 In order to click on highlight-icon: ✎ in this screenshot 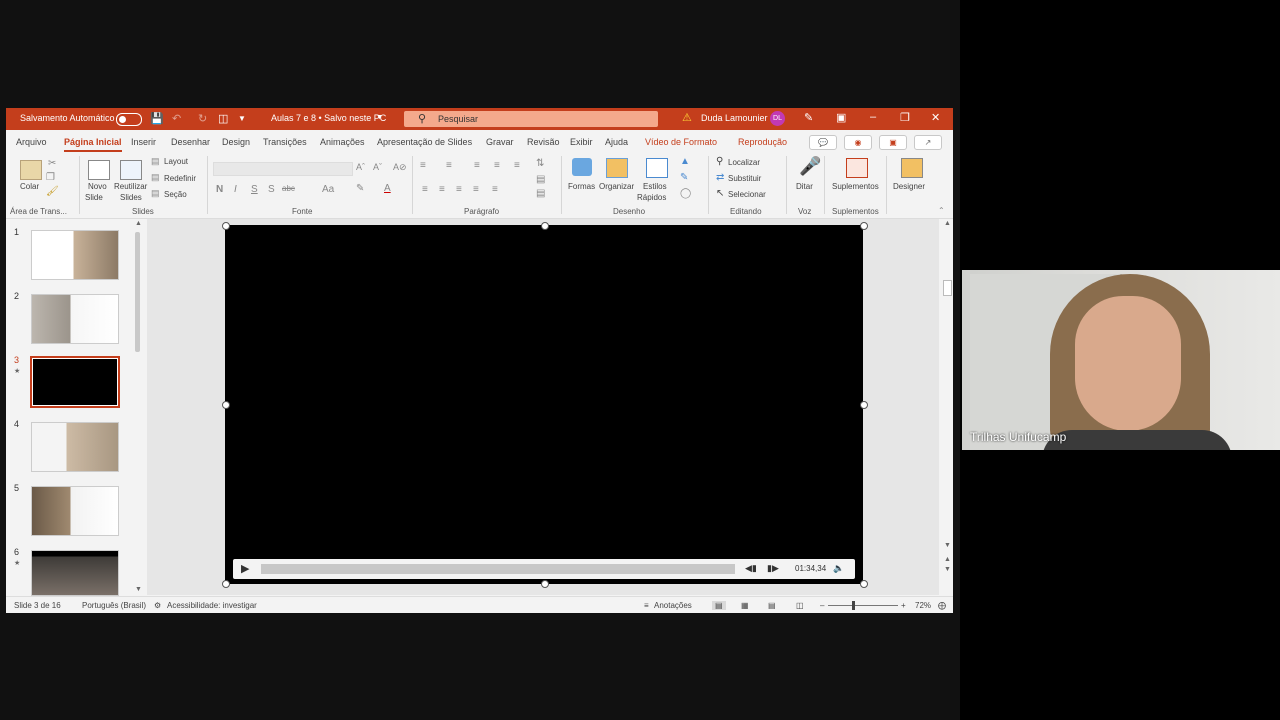, I will do `click(360, 188)`.